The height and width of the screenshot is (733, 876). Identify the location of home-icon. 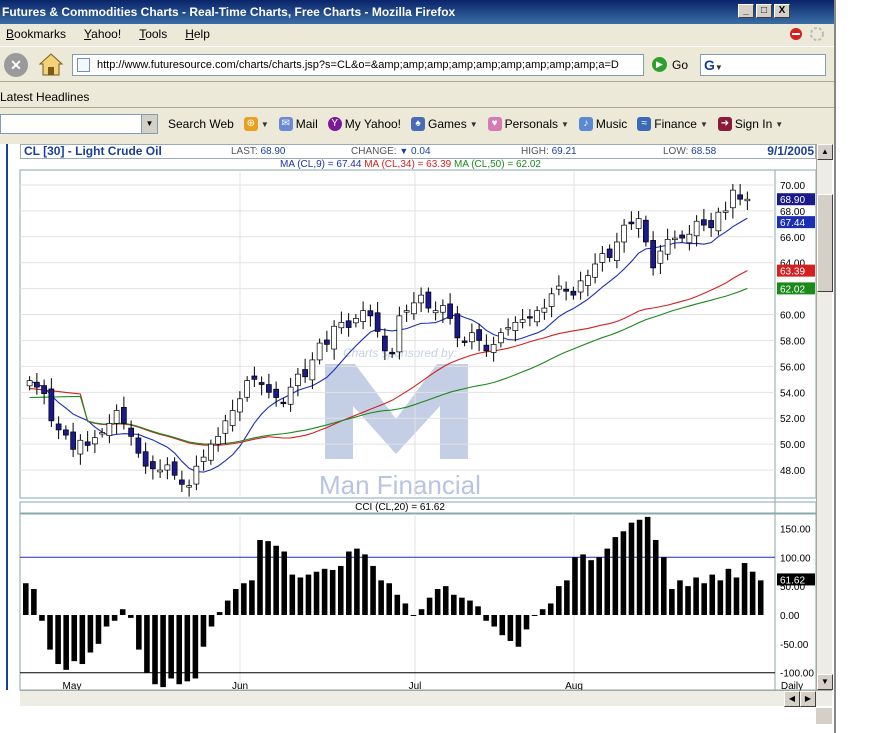
(51, 65).